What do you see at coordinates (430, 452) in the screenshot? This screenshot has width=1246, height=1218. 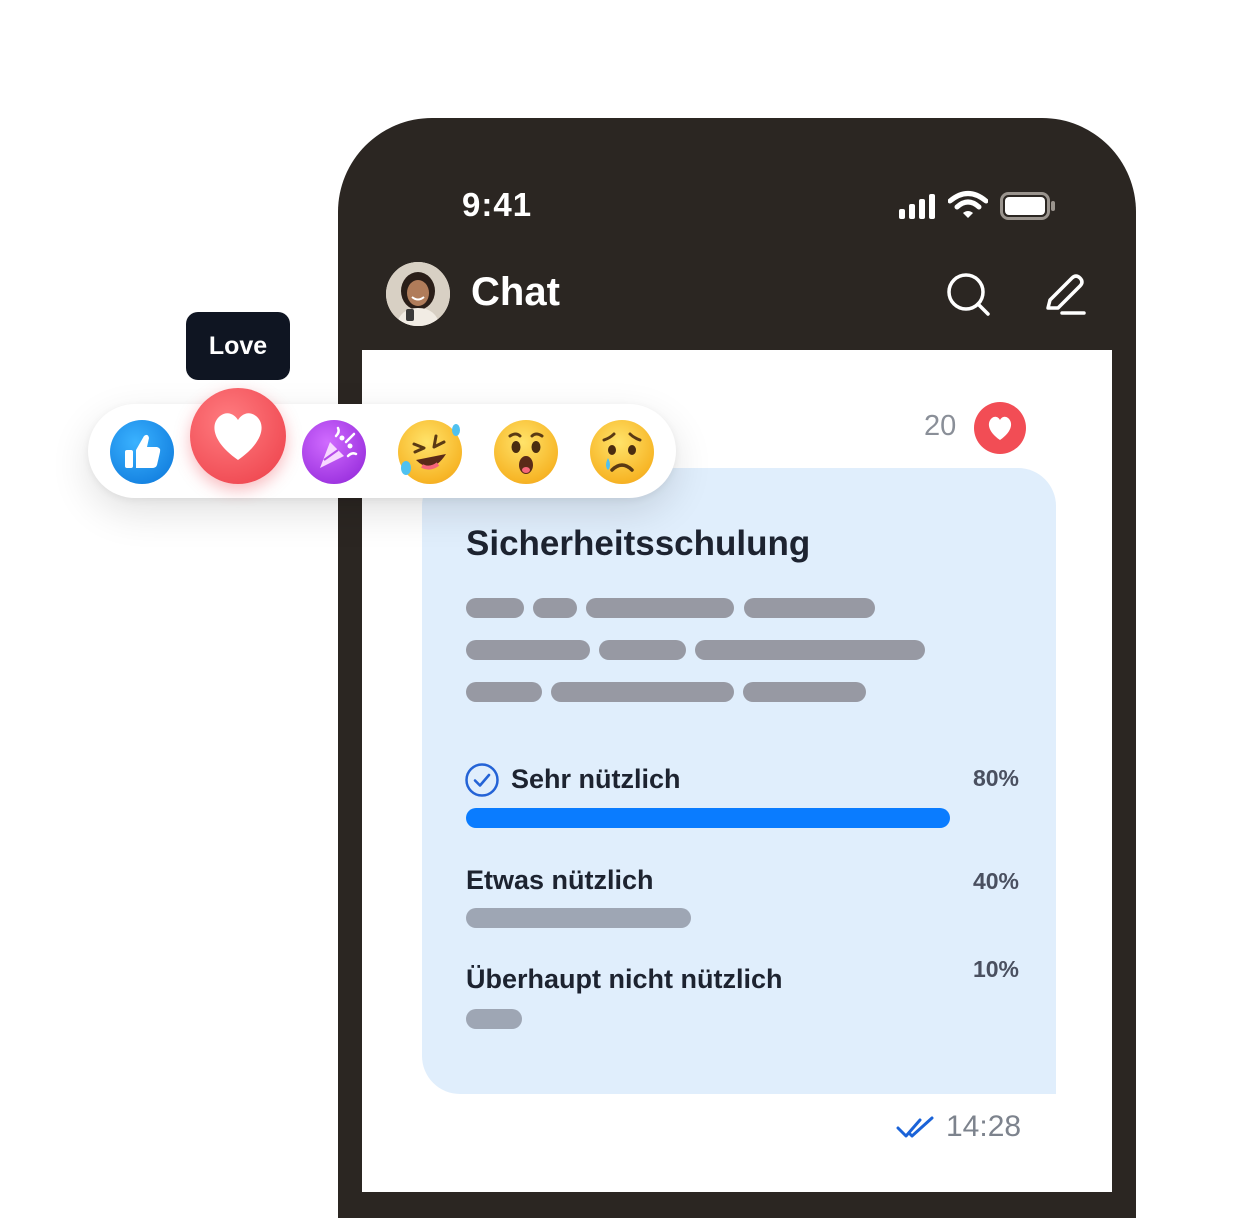 I see `laughing-icon` at bounding box center [430, 452].